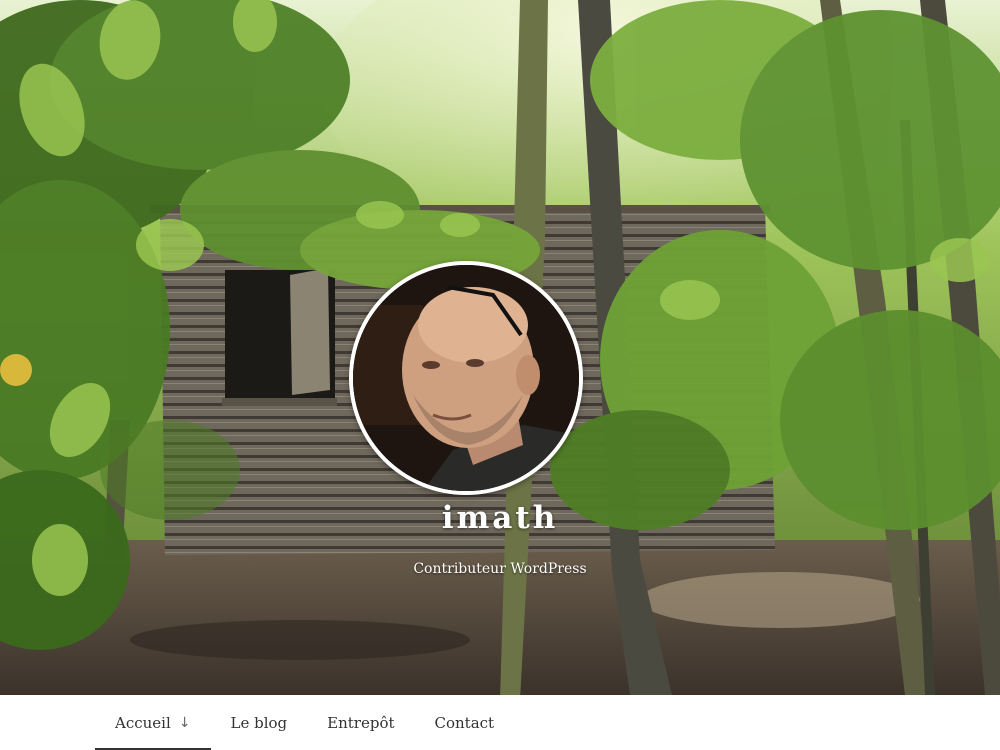  I want to click on avatar-photo, so click(466, 378).